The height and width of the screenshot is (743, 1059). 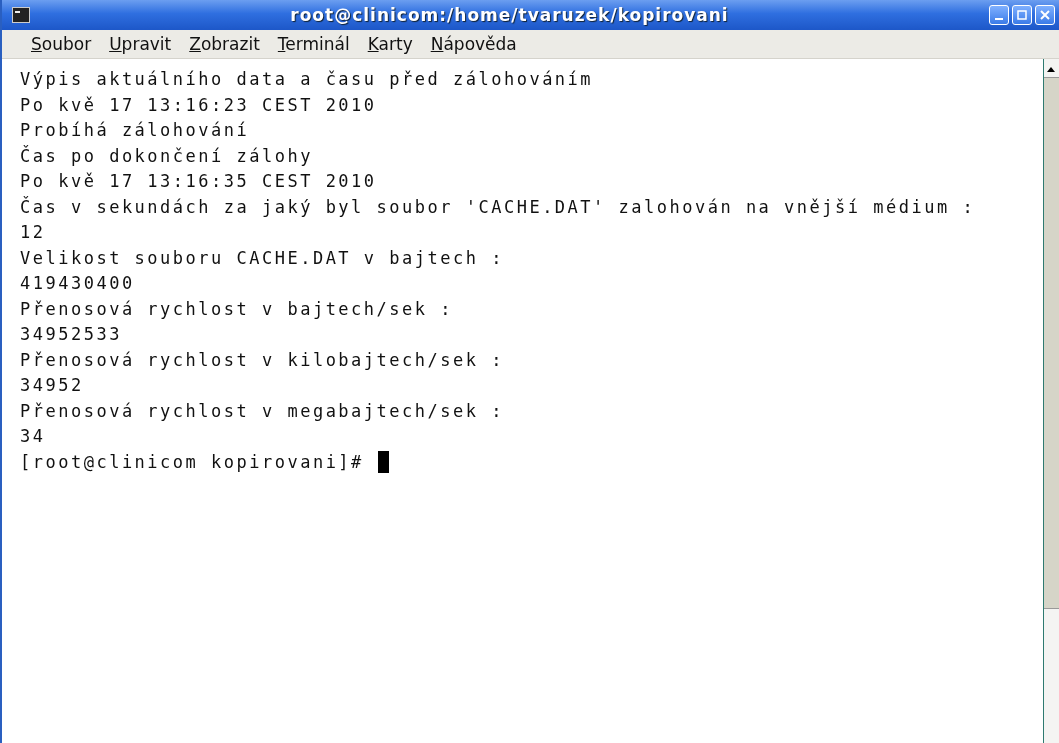 What do you see at coordinates (262, 360) in the screenshot?
I see `output-line: Přenosová rychlost v kilobajtech/sek :` at bounding box center [262, 360].